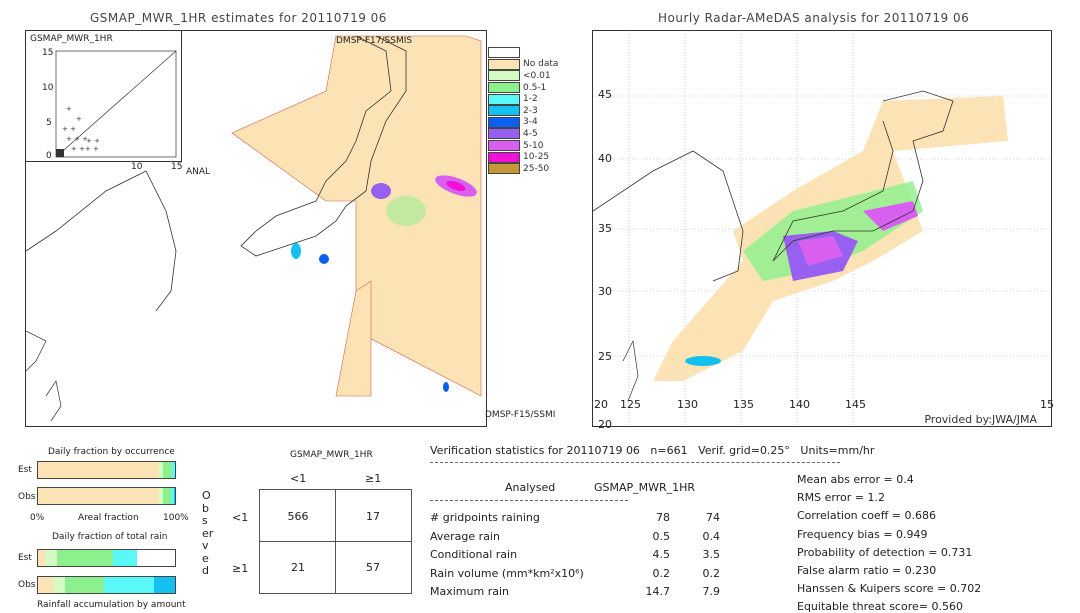  I want to click on lon-tick: 140, so click(799, 404).